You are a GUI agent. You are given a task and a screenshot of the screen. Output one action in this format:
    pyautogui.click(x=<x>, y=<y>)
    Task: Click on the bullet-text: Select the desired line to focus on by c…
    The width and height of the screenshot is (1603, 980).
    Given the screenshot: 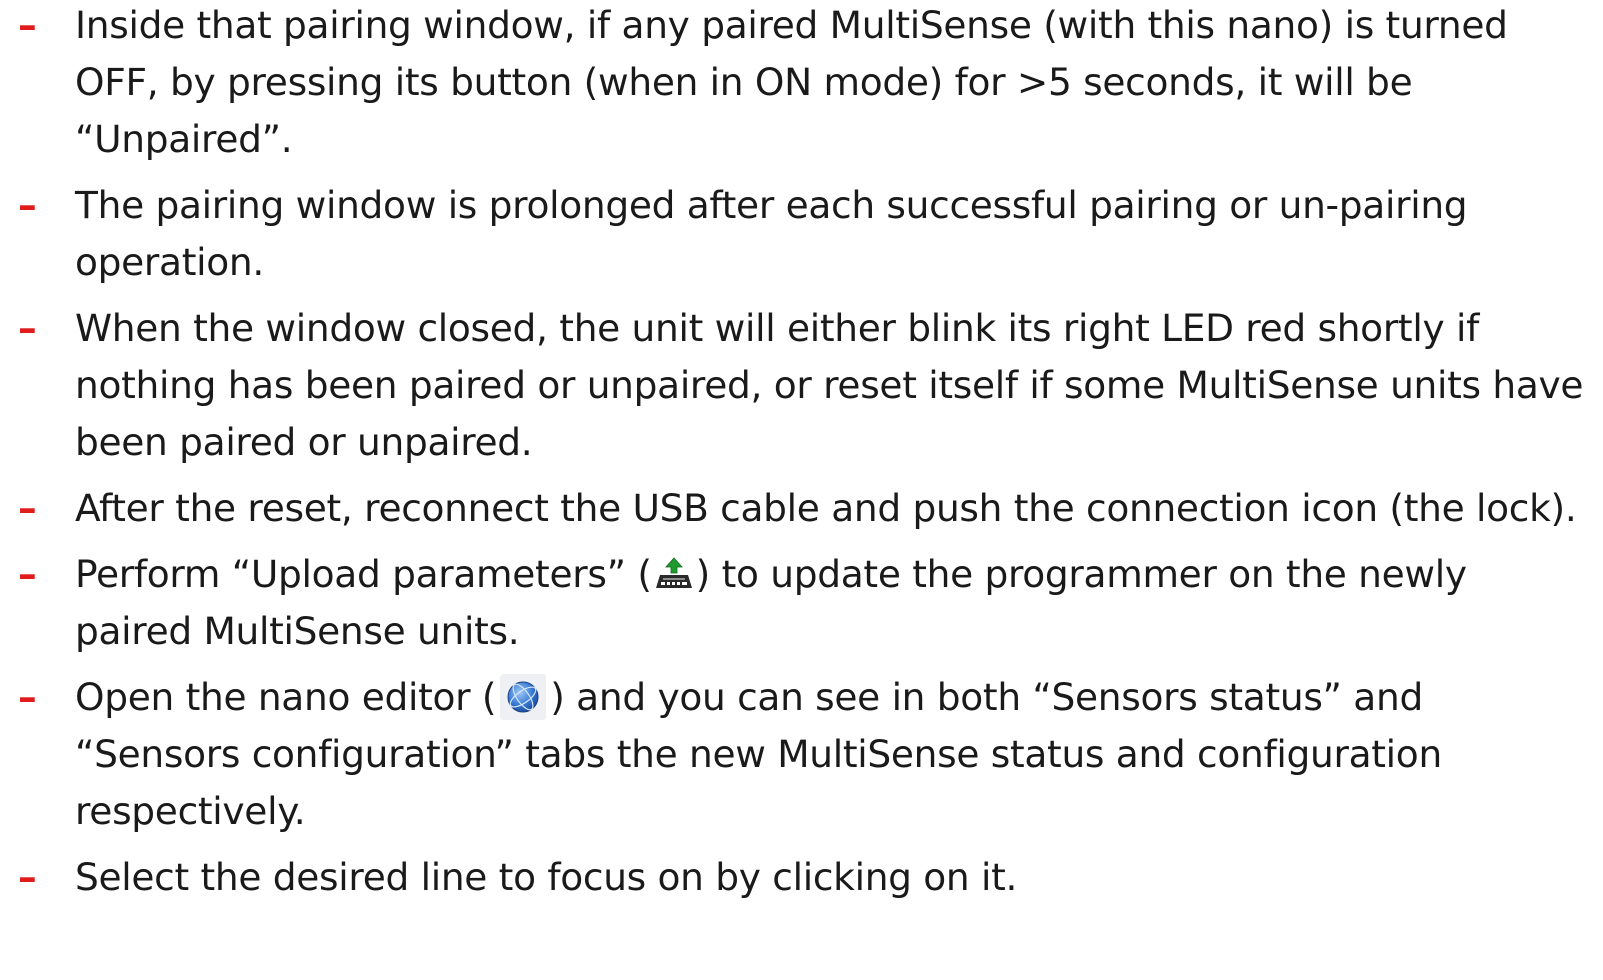 What is the action you would take?
    pyautogui.click(x=546, y=877)
    